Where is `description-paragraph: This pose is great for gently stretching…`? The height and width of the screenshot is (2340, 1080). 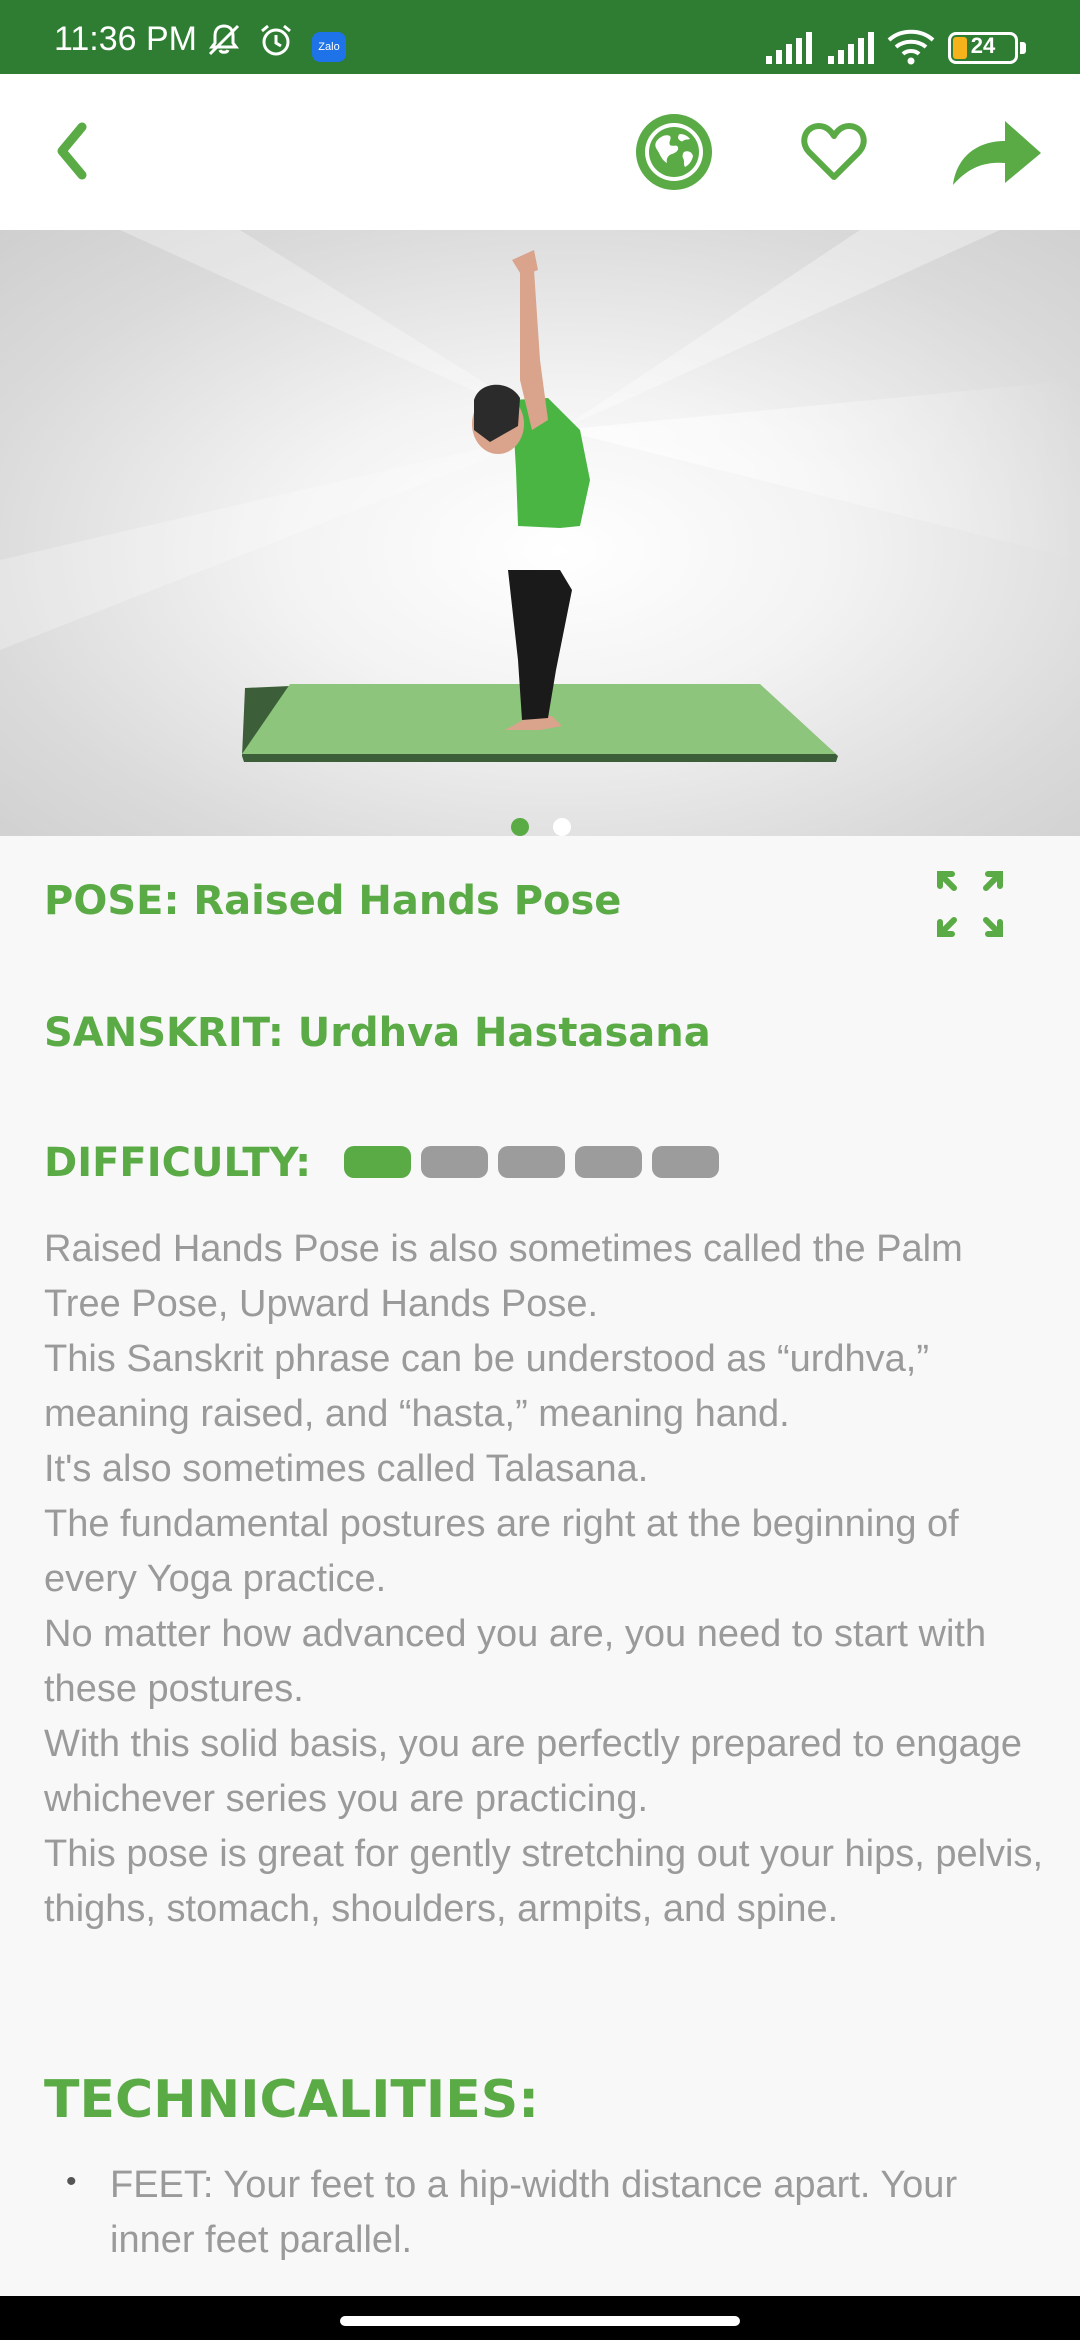
description-paragraph: This pose is great for gently stretching… is located at coordinates (544, 1881).